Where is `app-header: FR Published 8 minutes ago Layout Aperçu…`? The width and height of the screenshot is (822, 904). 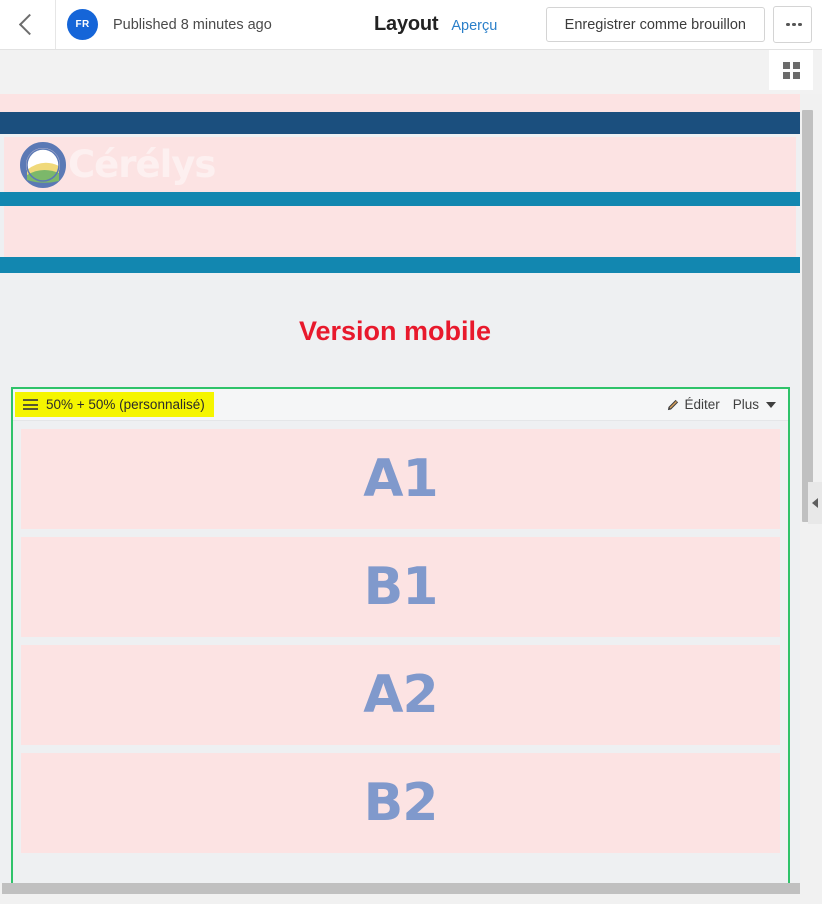 app-header: FR Published 8 minutes ago Layout Aperçu… is located at coordinates (411, 25).